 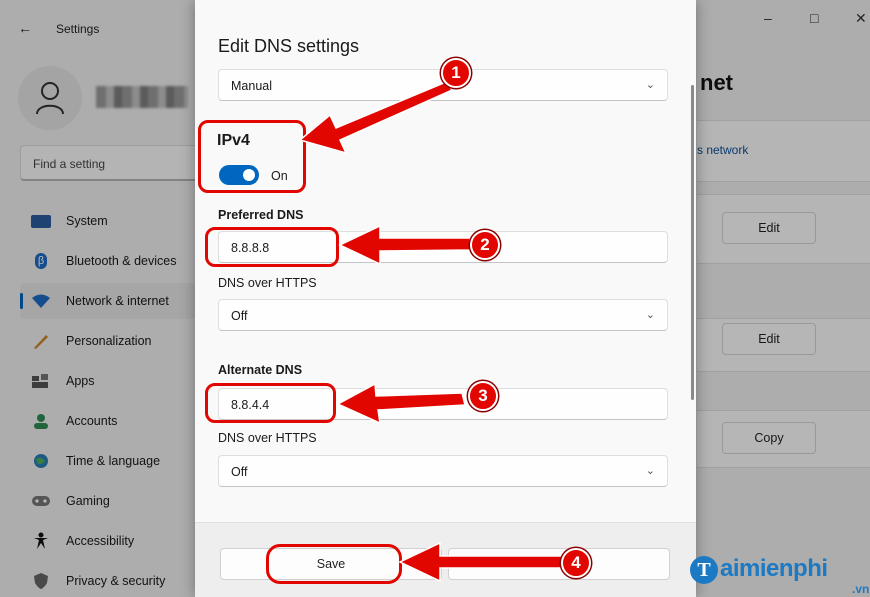 I want to click on step-marker-2: 2, so click(x=485, y=245).